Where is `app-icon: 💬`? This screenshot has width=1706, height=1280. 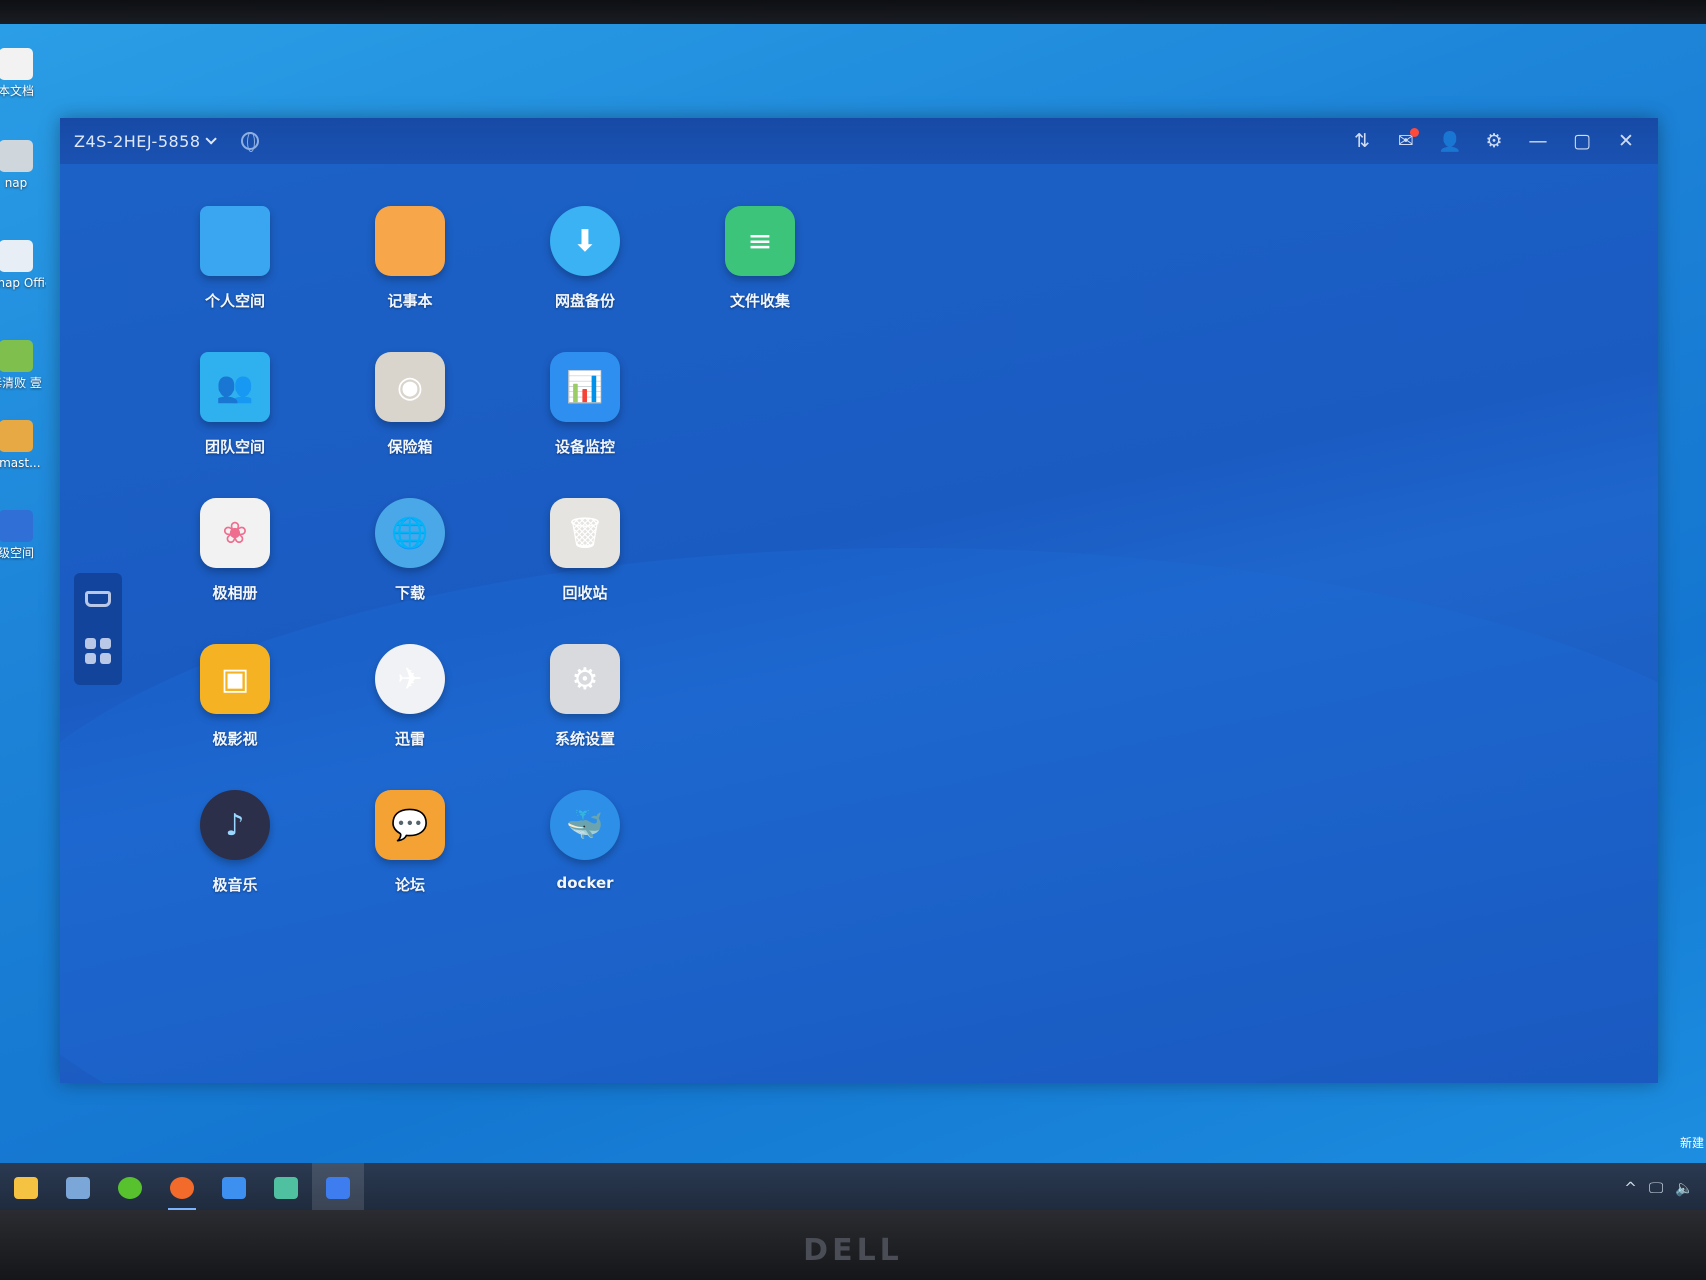
app-icon: 💬 is located at coordinates (410, 825).